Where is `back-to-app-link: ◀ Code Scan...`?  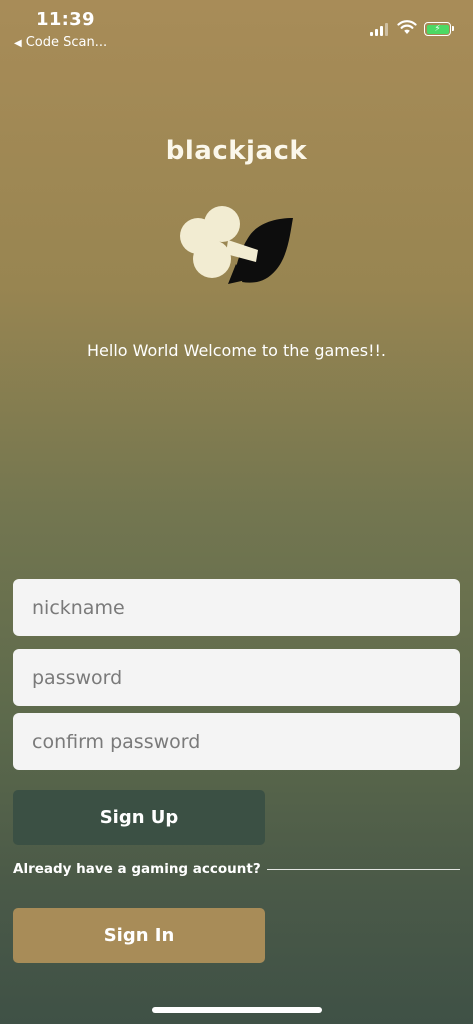 back-to-app-link: ◀ Code Scan... is located at coordinates (60, 42).